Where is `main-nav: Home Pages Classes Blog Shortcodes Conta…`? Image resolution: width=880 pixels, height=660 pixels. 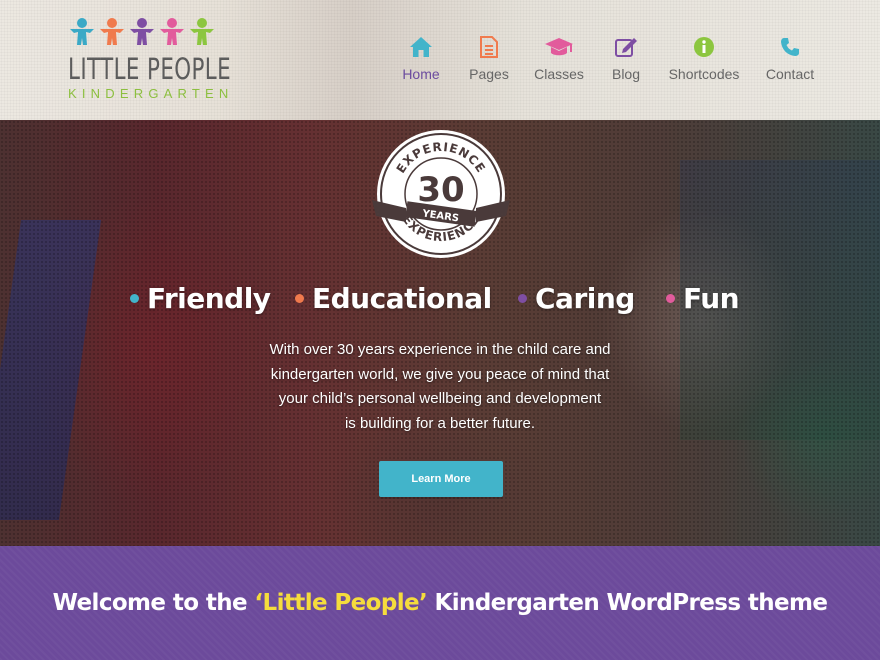 main-nav: Home Pages Classes Blog Shortcodes Conta… is located at coordinates (440, 64).